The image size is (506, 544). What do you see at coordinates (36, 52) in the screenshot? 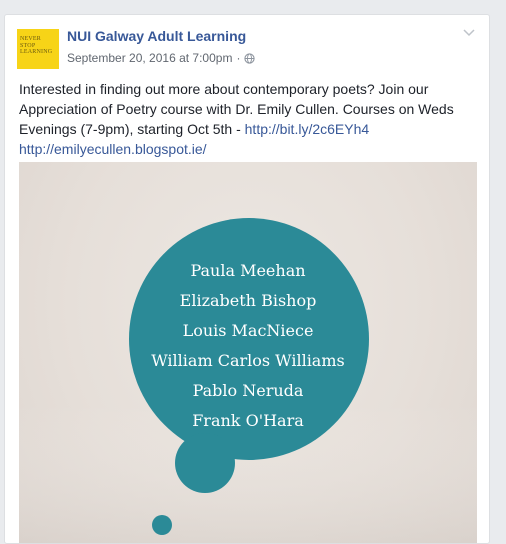
I see `avatar-text-line: LEARNING` at bounding box center [36, 52].